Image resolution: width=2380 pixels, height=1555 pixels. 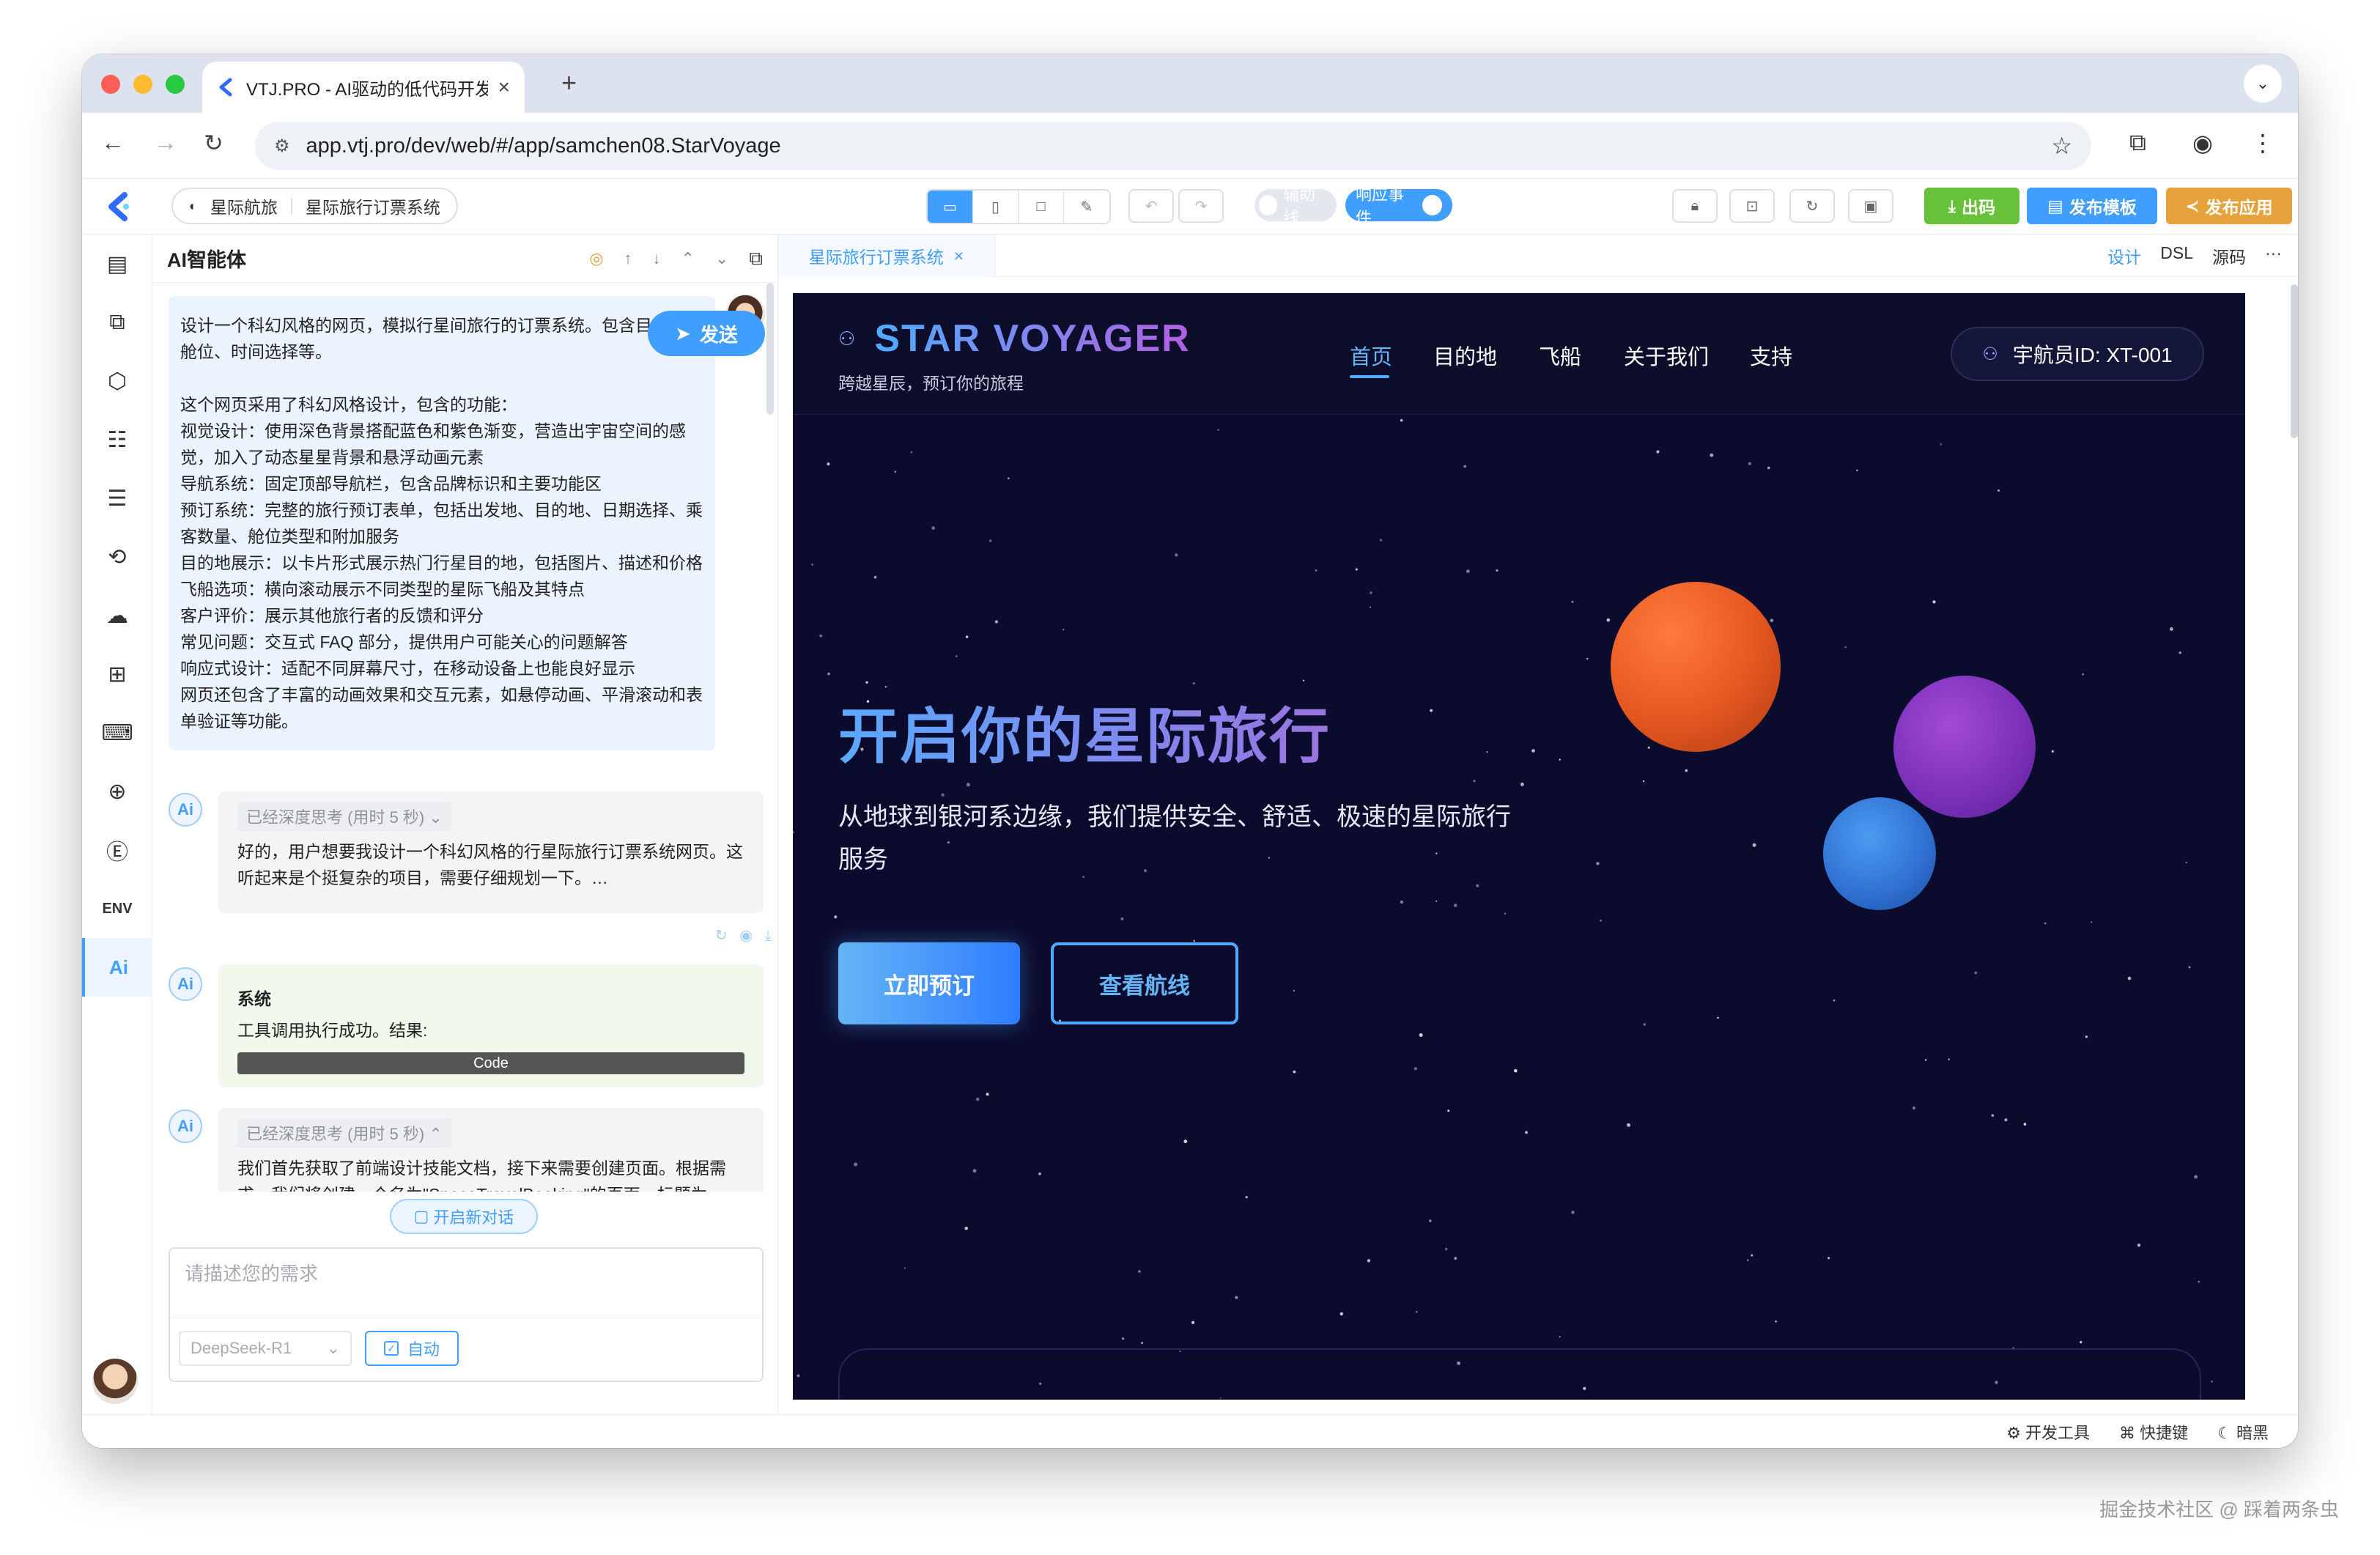 What do you see at coordinates (688, 259) in the screenshot?
I see `chevron-up-icon: ⌃` at bounding box center [688, 259].